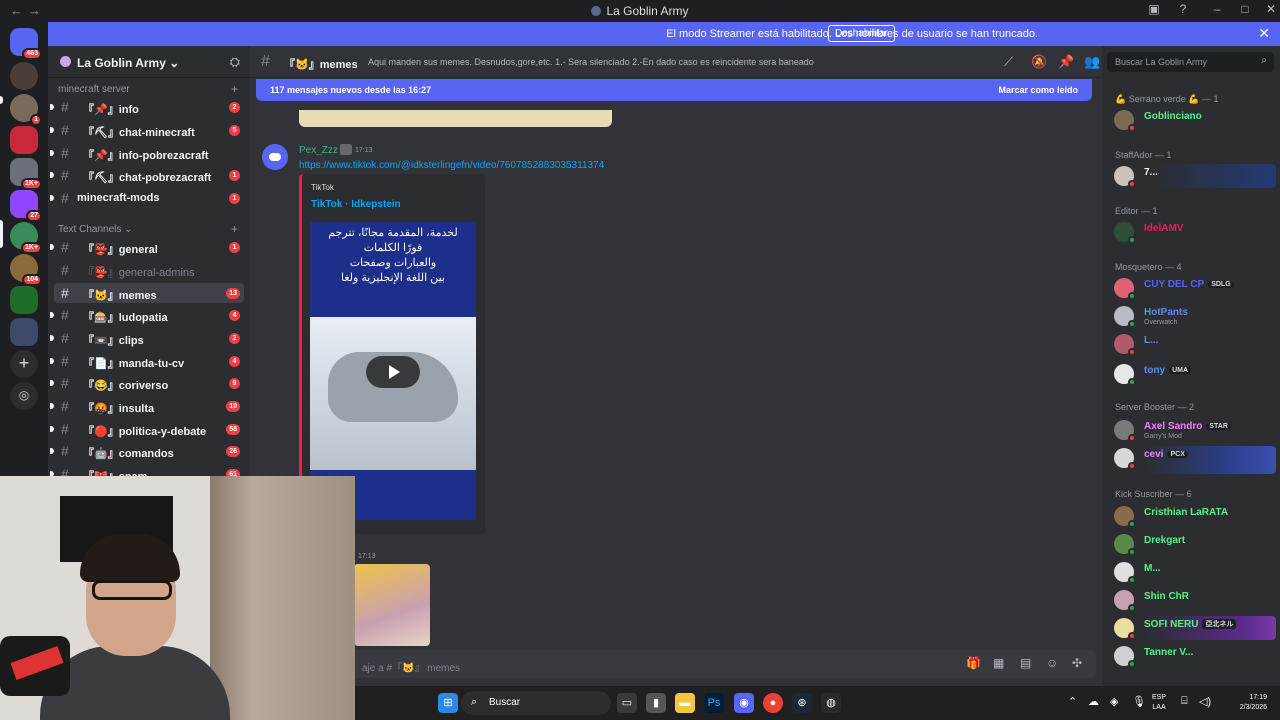 The height and width of the screenshot is (720, 1280). I want to click on file-explorer-icon: ▬, so click(685, 703).